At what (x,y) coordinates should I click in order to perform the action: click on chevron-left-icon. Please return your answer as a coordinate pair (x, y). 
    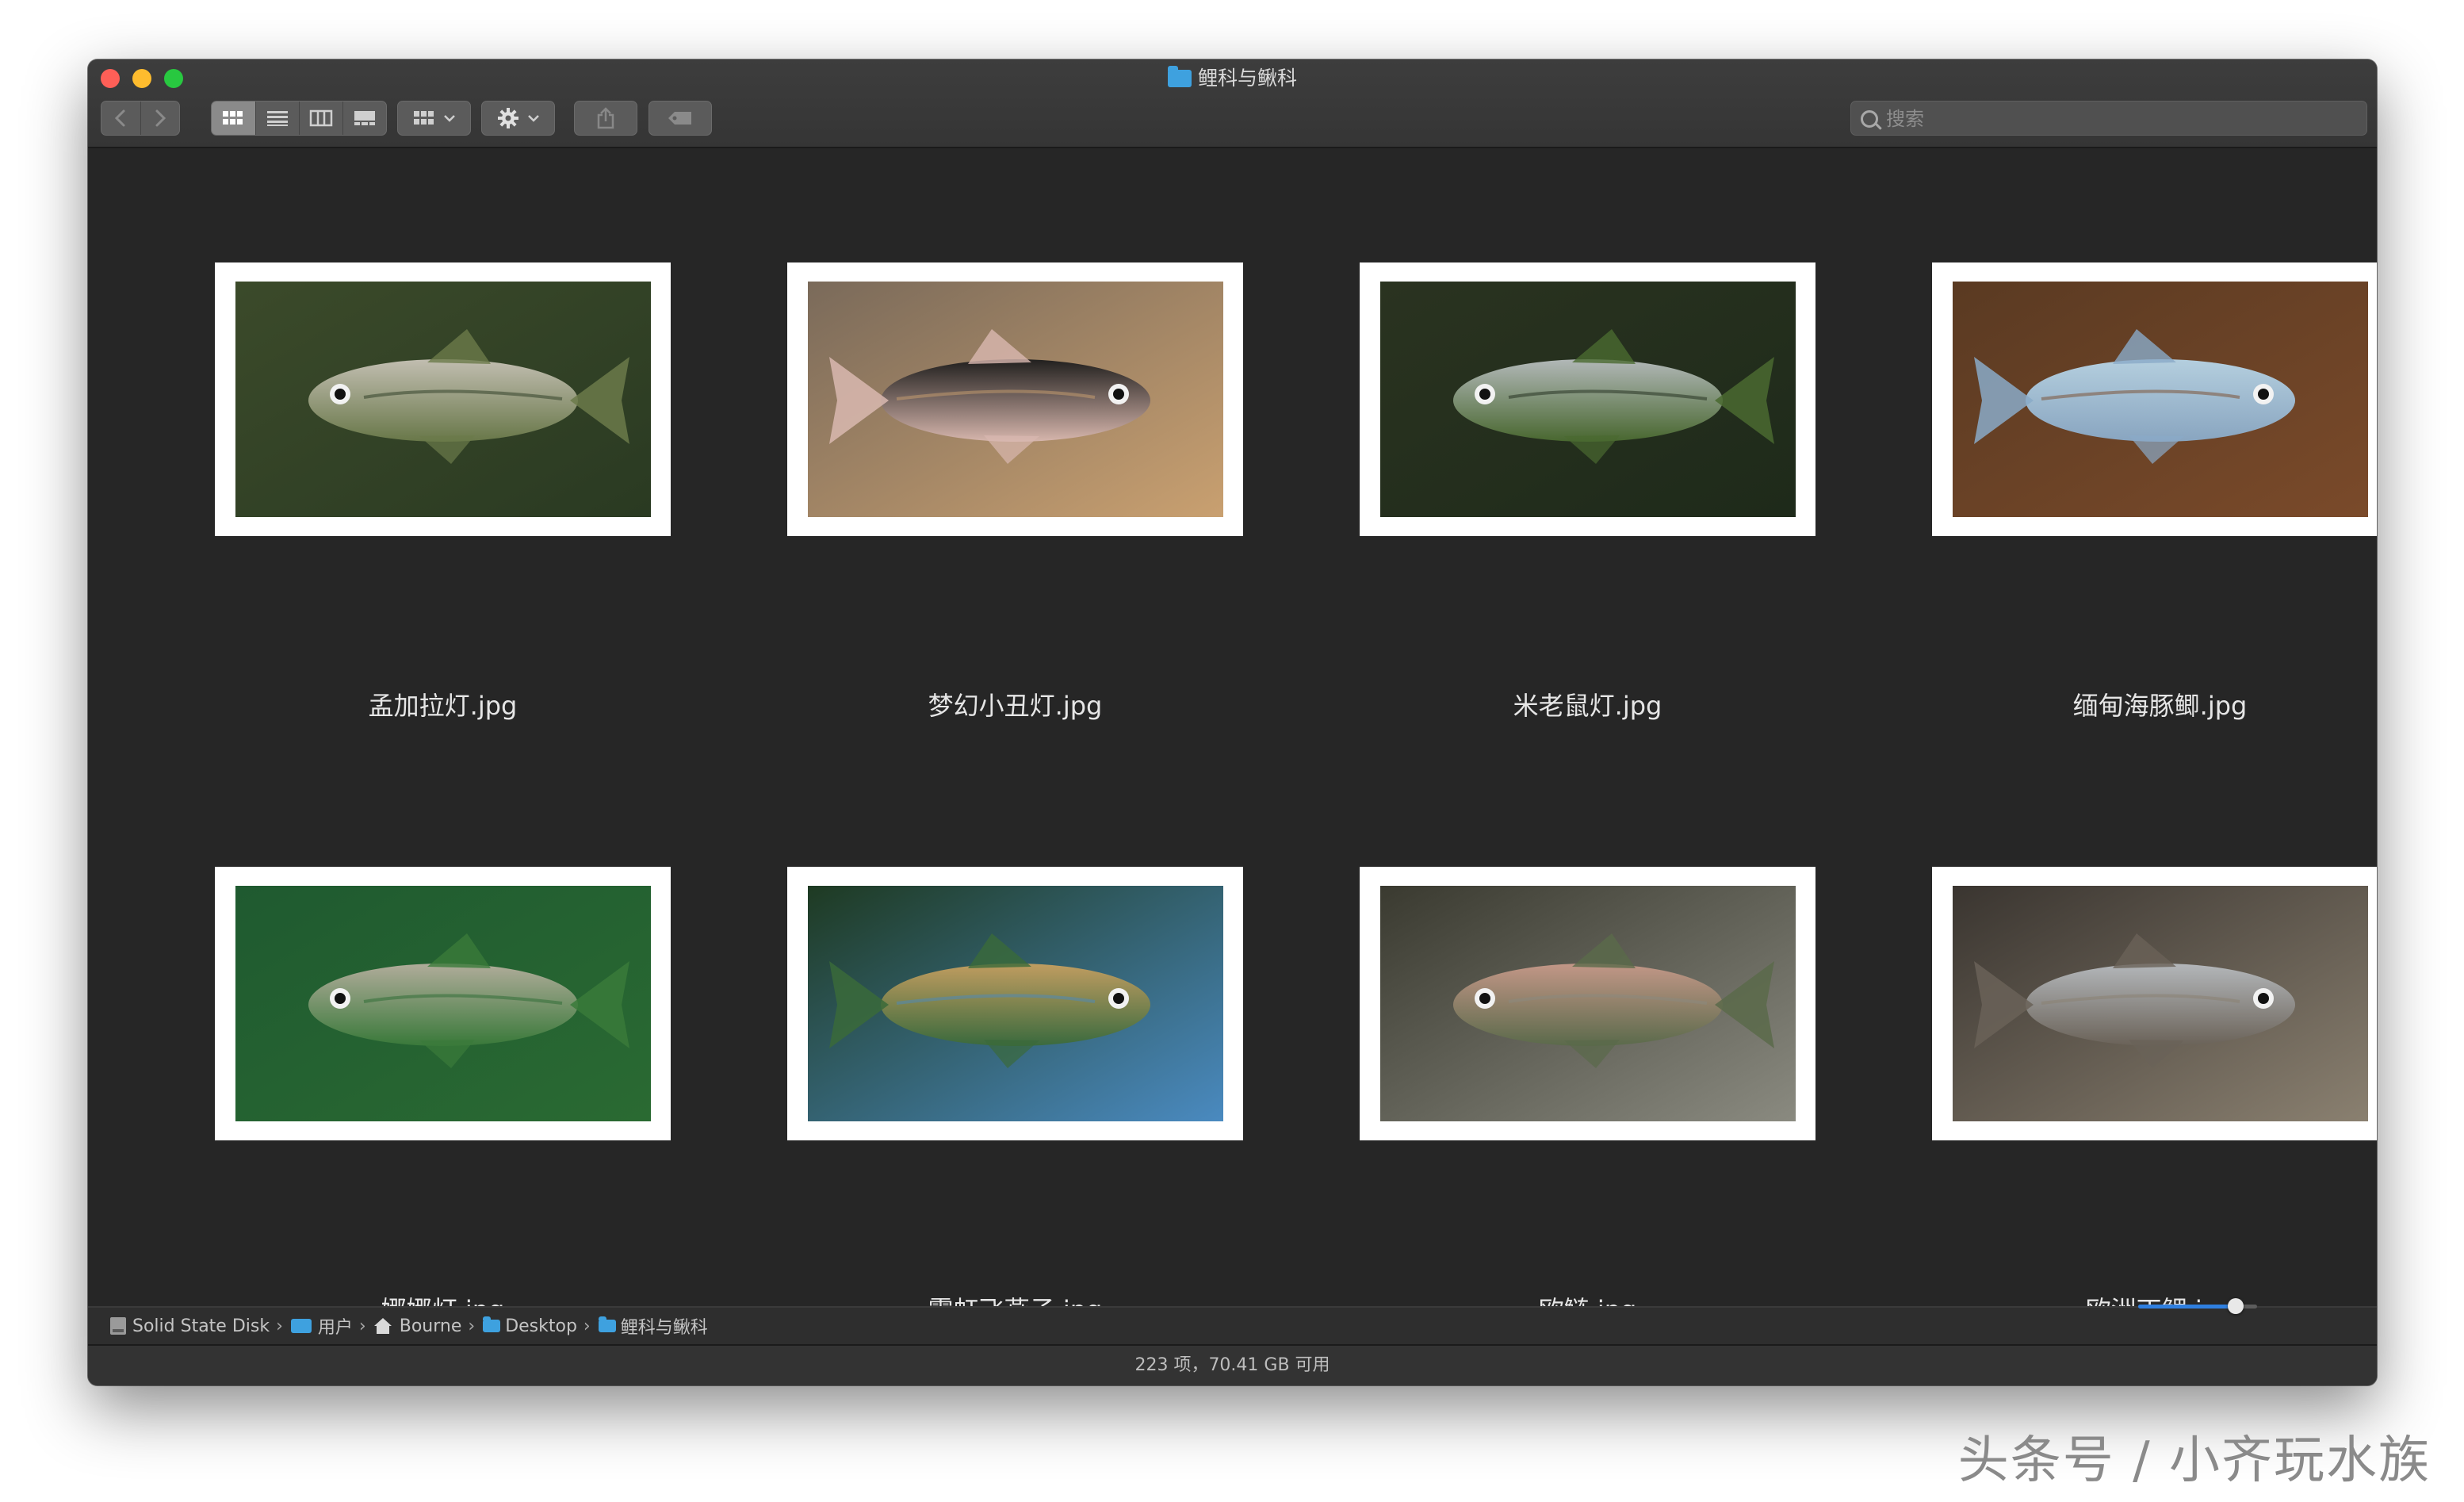
    Looking at the image, I should click on (120, 118).